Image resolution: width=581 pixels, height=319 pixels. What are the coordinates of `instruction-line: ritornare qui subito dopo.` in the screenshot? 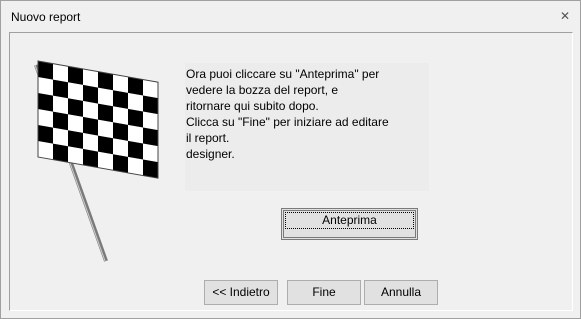 It's located at (252, 106).